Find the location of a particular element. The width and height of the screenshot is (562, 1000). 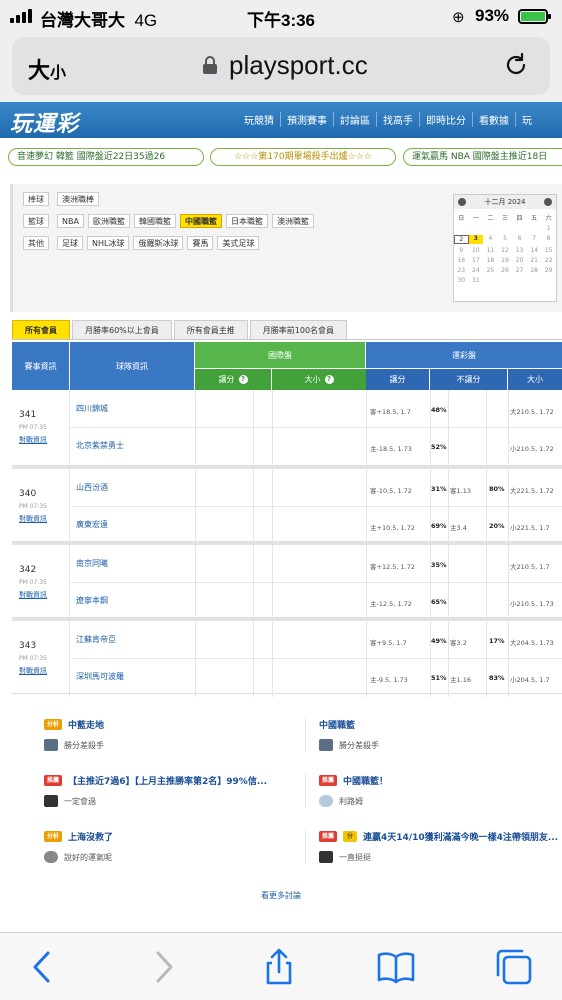

tabs-icon is located at coordinates (514, 967).